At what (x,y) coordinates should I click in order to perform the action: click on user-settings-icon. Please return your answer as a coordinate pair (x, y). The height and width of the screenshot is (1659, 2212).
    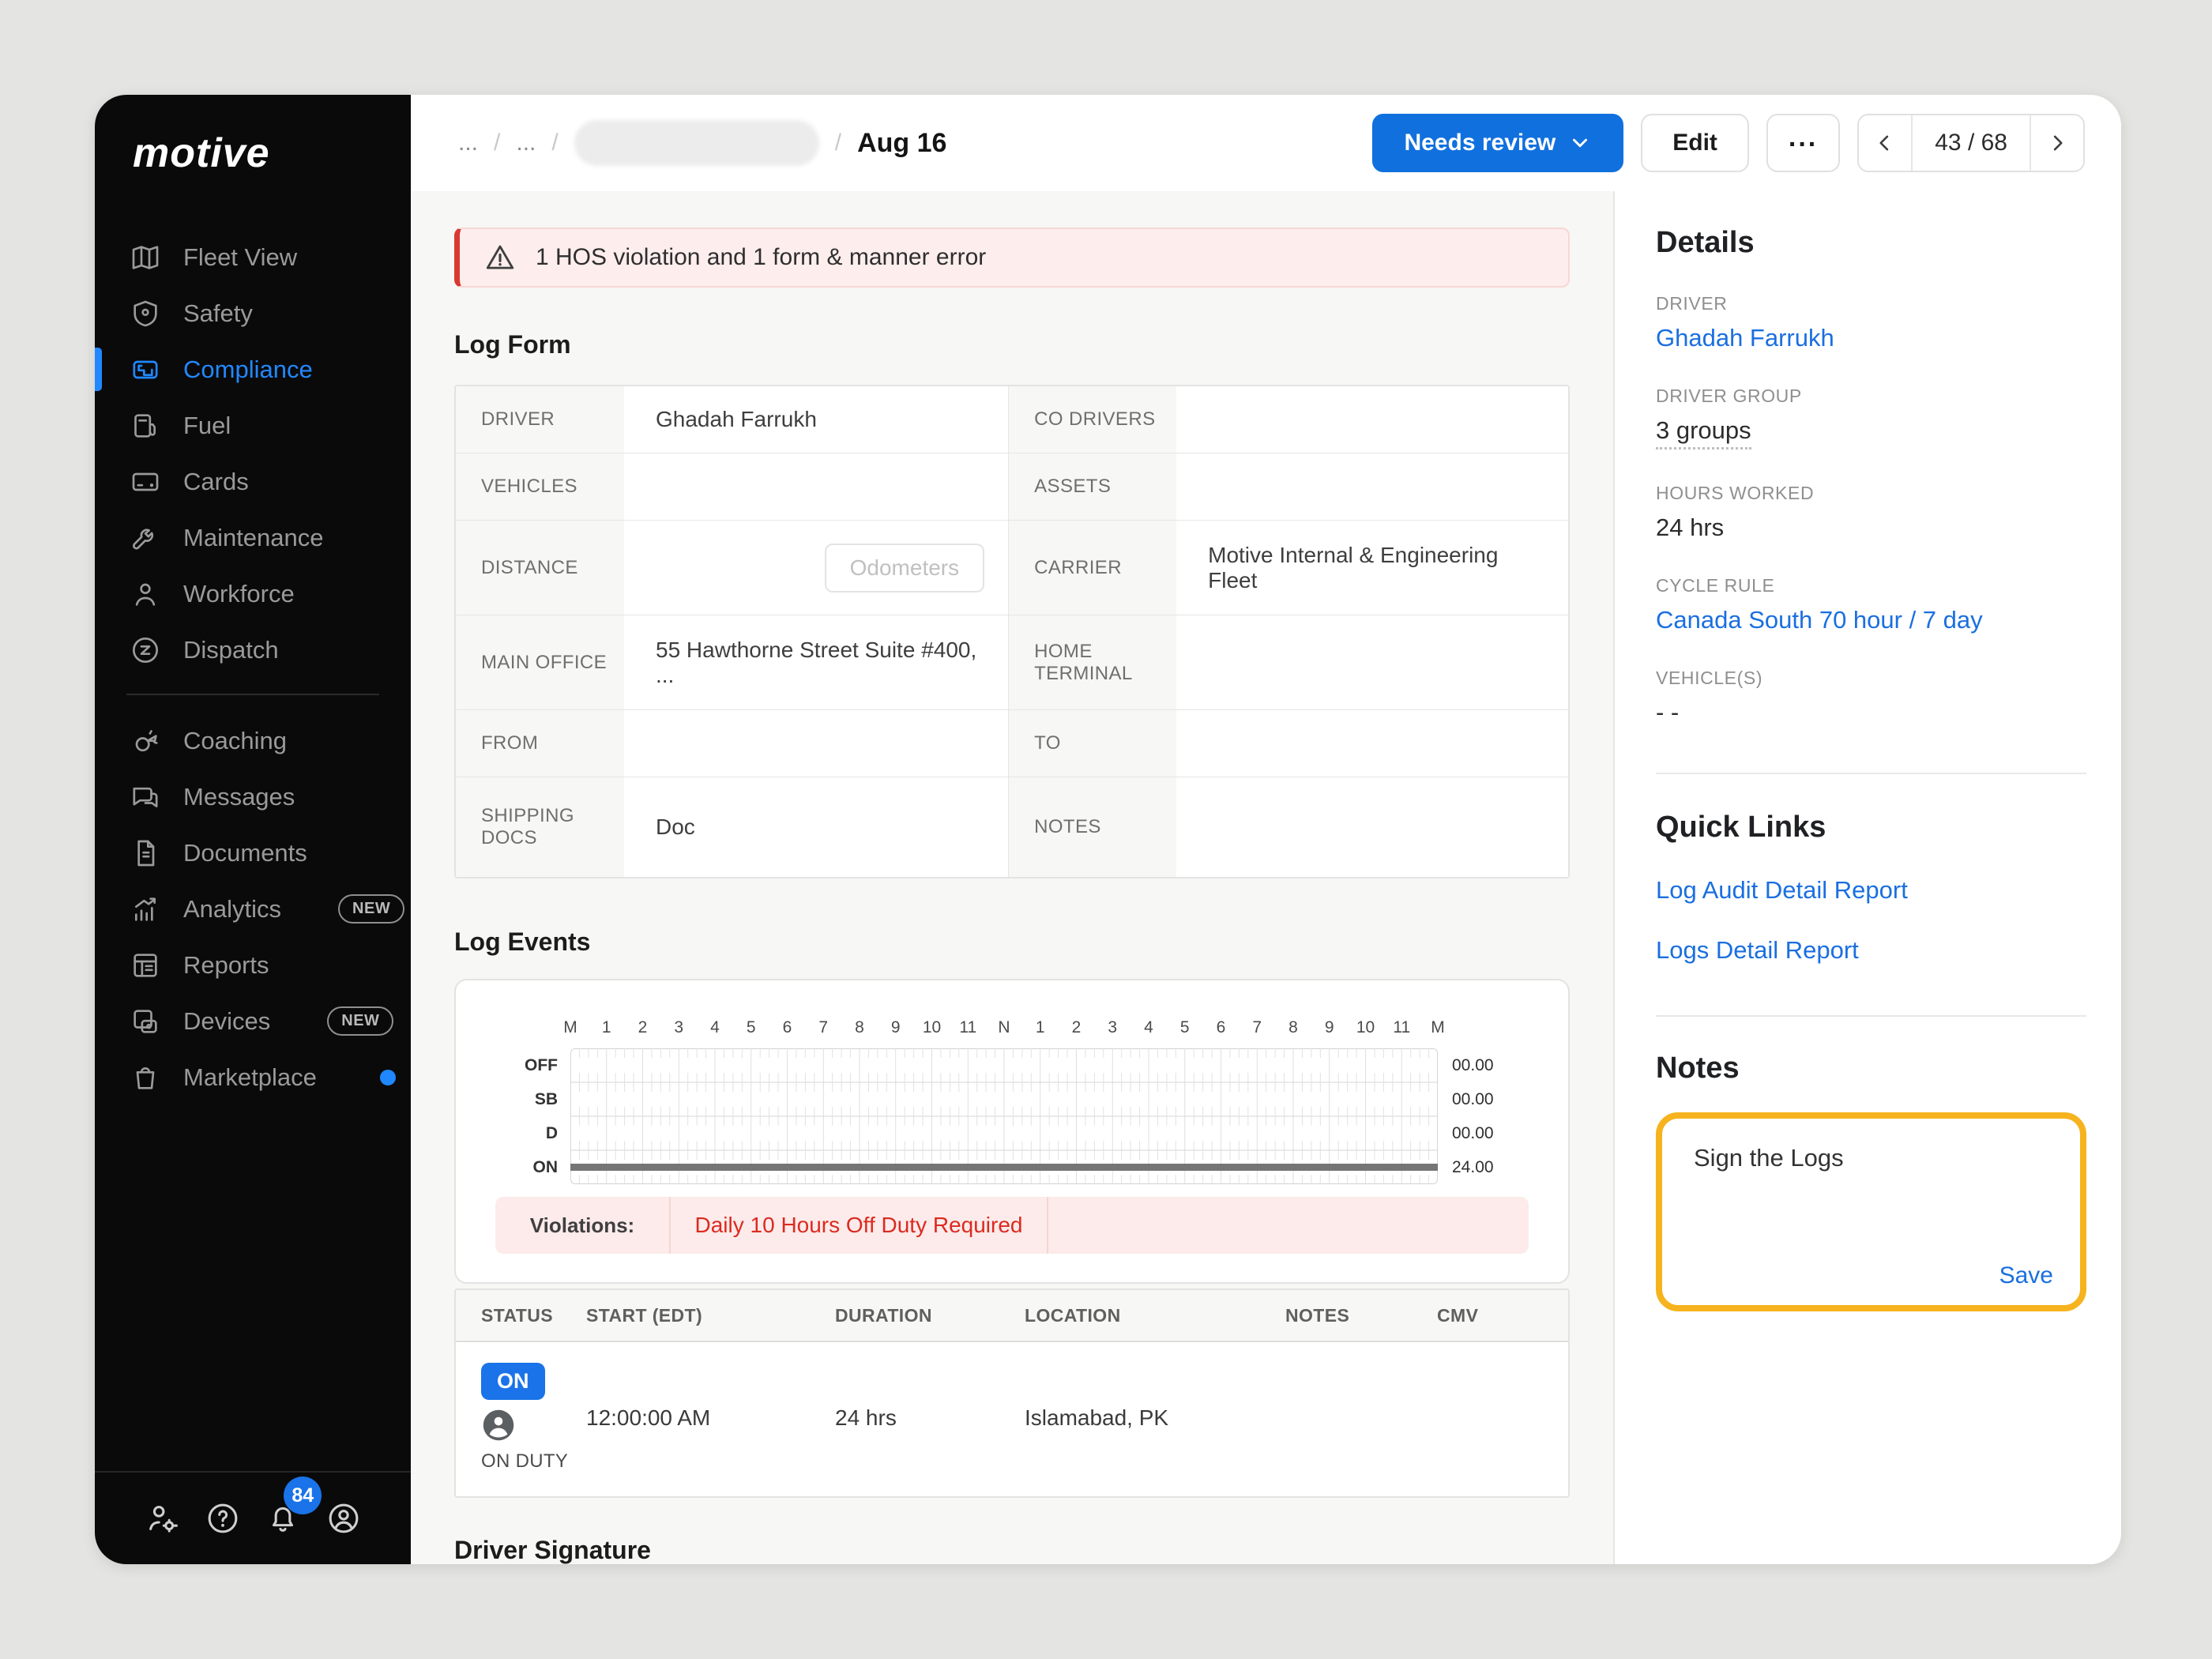
    Looking at the image, I should click on (162, 1519).